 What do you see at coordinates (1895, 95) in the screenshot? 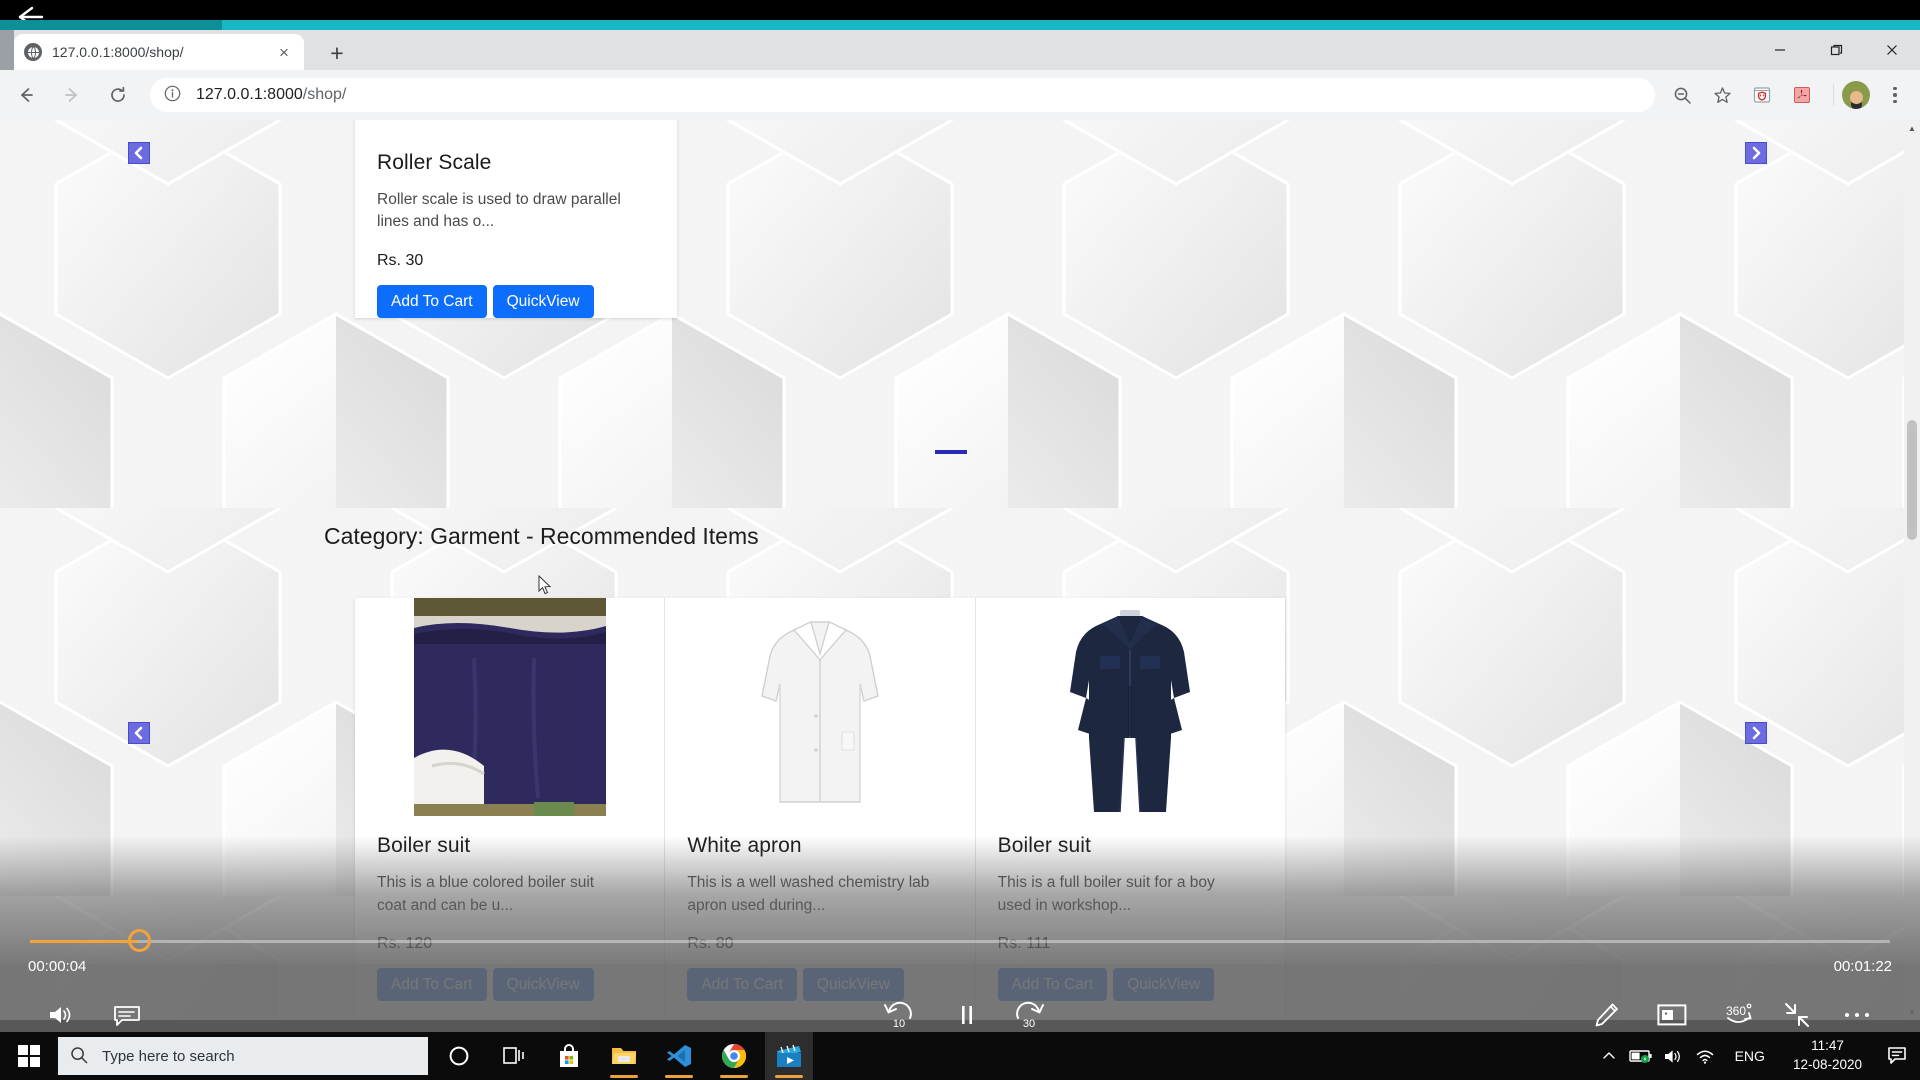
I see `chrome-menu-icon` at bounding box center [1895, 95].